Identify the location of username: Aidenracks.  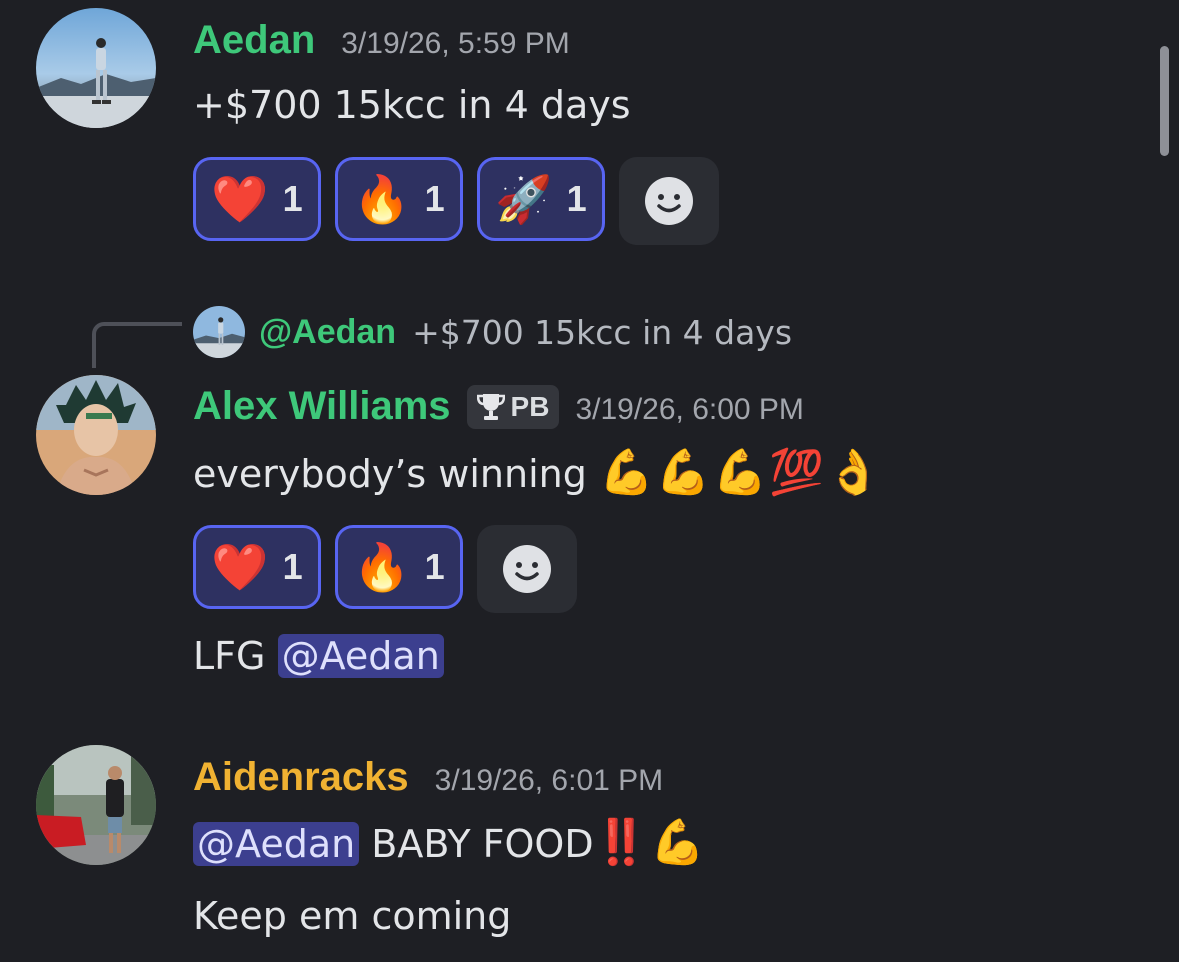
(301, 777).